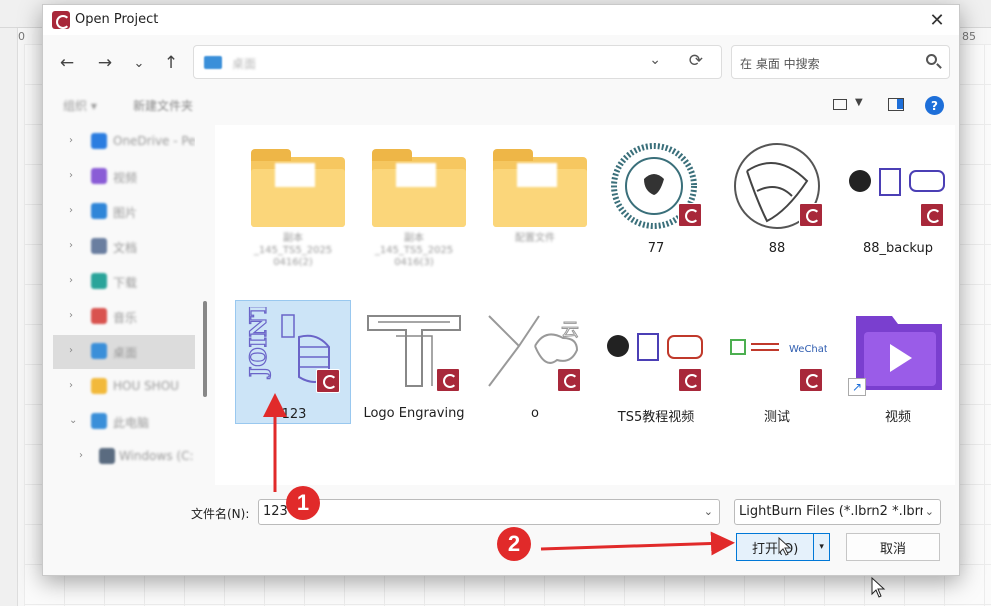 The image size is (991, 606). What do you see at coordinates (776, 417) in the screenshot?
I see `file-name: 测试` at bounding box center [776, 417].